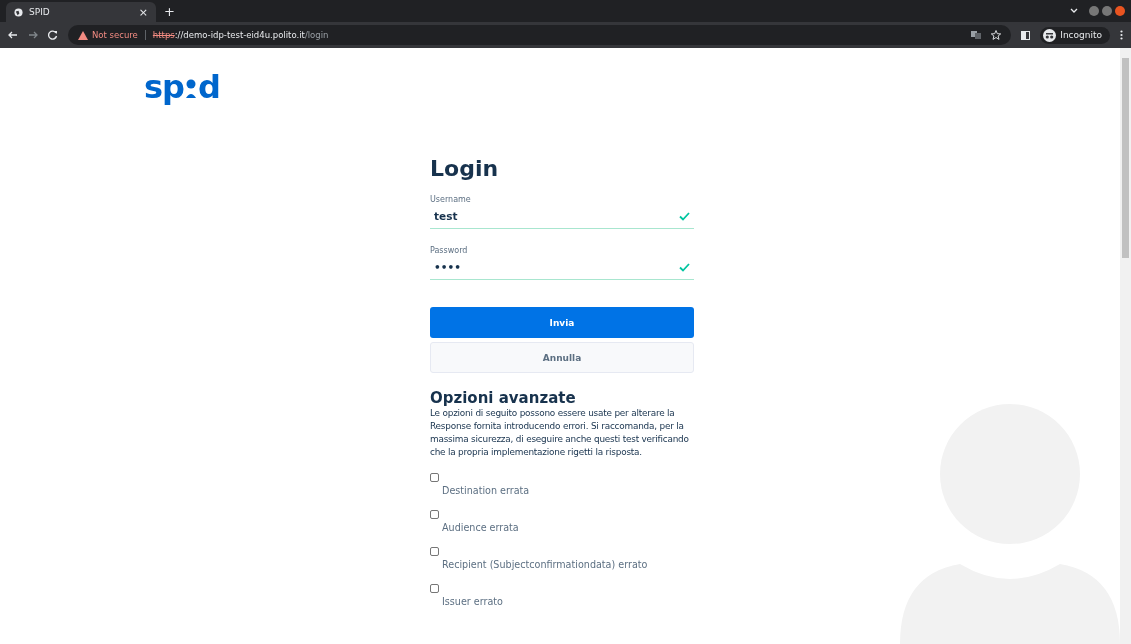  I want to click on menu-icon, so click(1121, 35).